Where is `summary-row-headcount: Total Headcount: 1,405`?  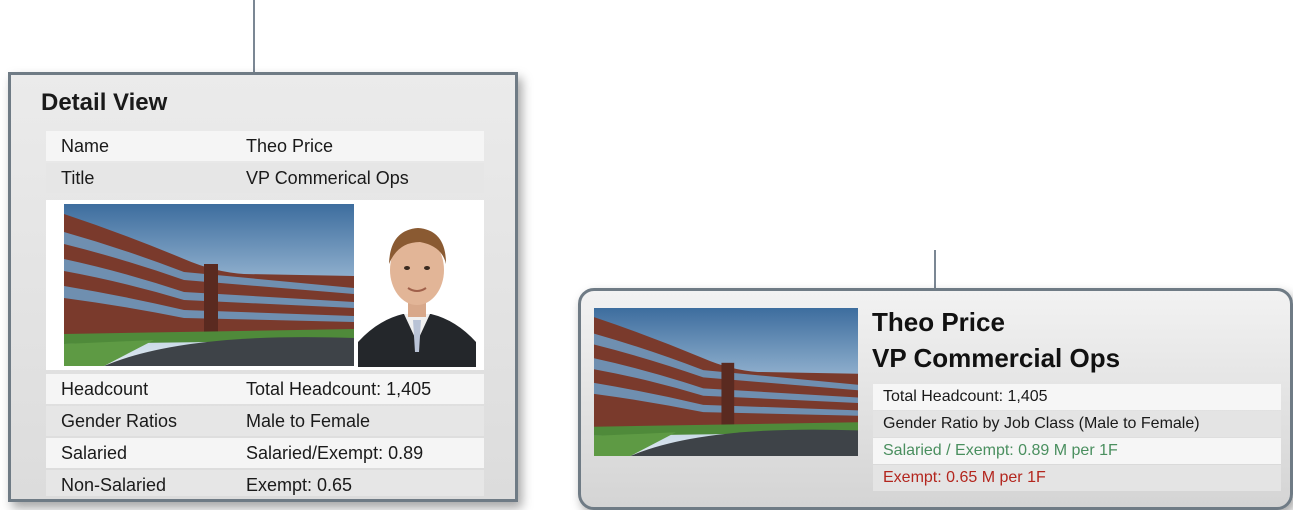
summary-row-headcount: Total Headcount: 1,405 is located at coordinates (1077, 397).